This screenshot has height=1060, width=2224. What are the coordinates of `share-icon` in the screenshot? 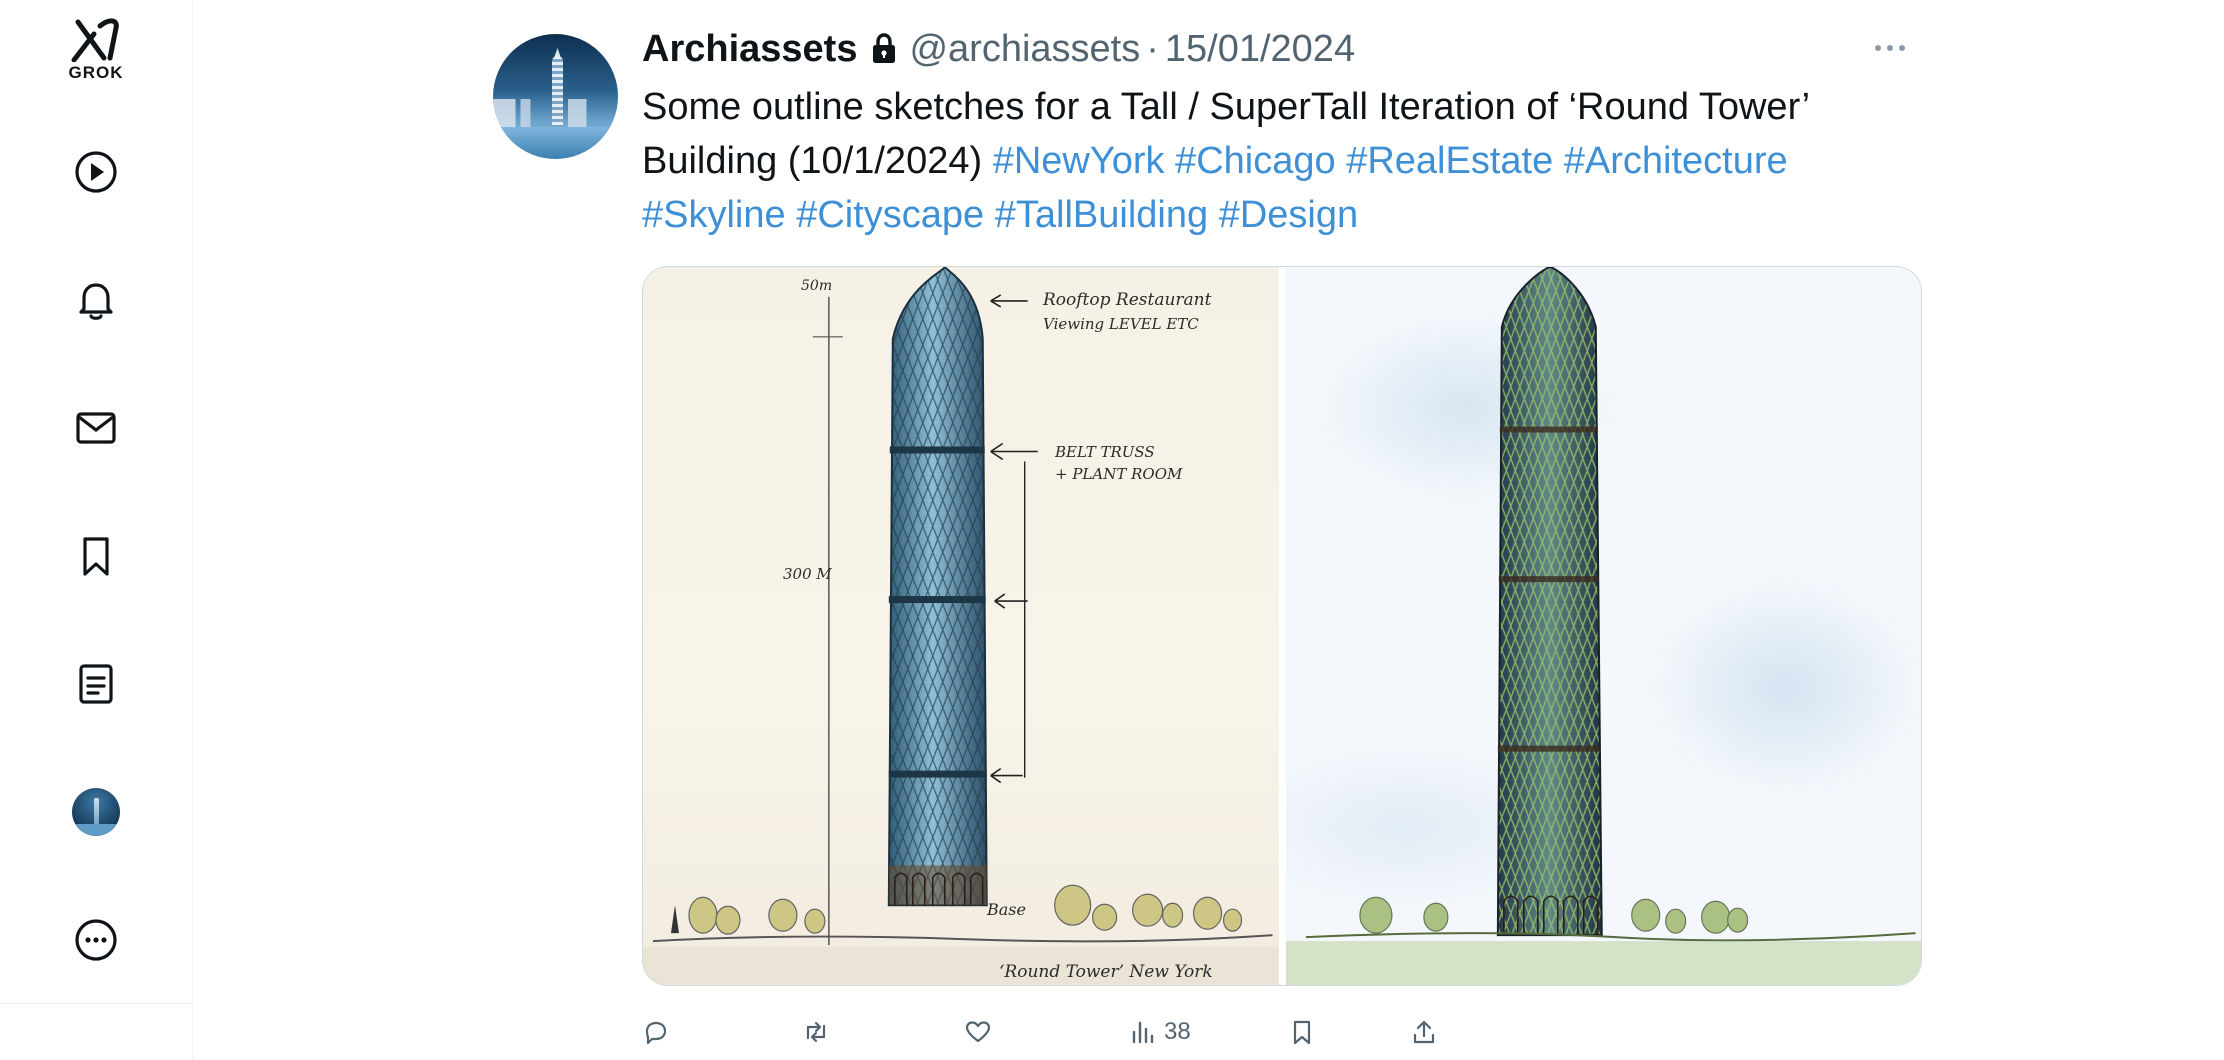 It's located at (1424, 1032).